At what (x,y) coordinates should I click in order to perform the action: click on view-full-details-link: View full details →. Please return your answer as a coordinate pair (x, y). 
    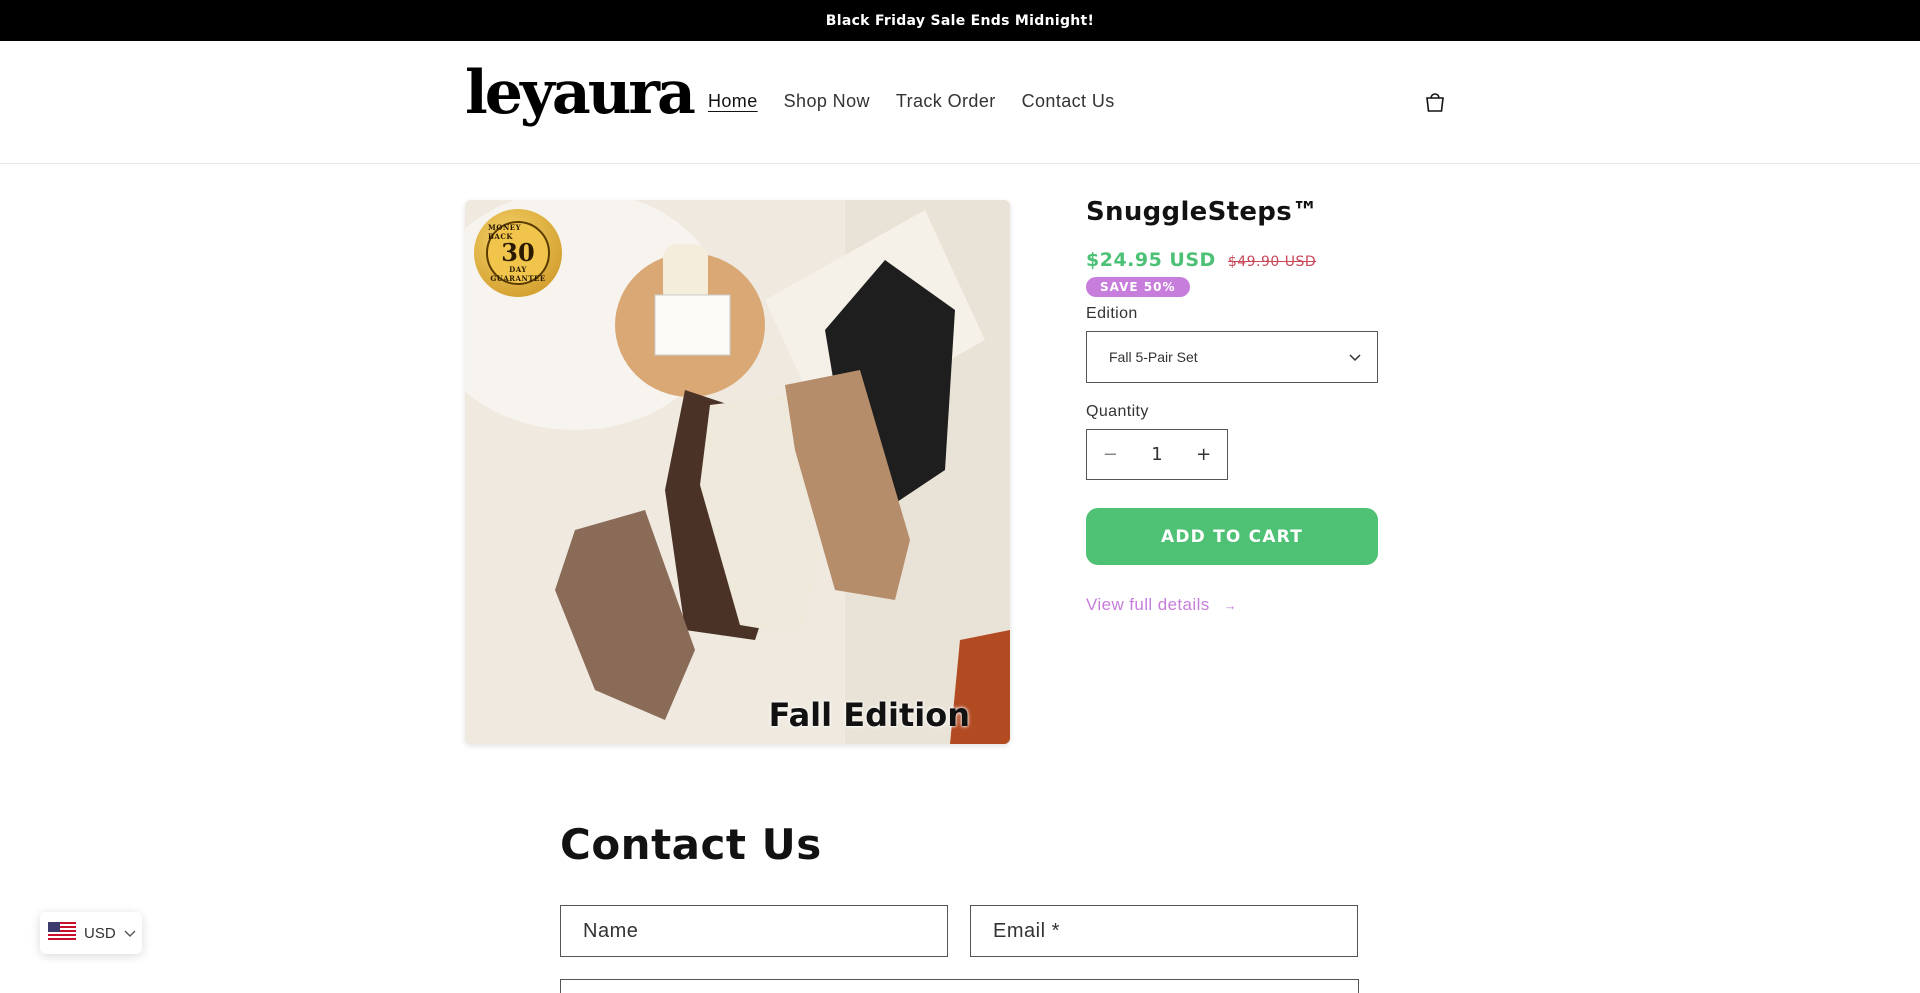
    Looking at the image, I should click on (1232, 605).